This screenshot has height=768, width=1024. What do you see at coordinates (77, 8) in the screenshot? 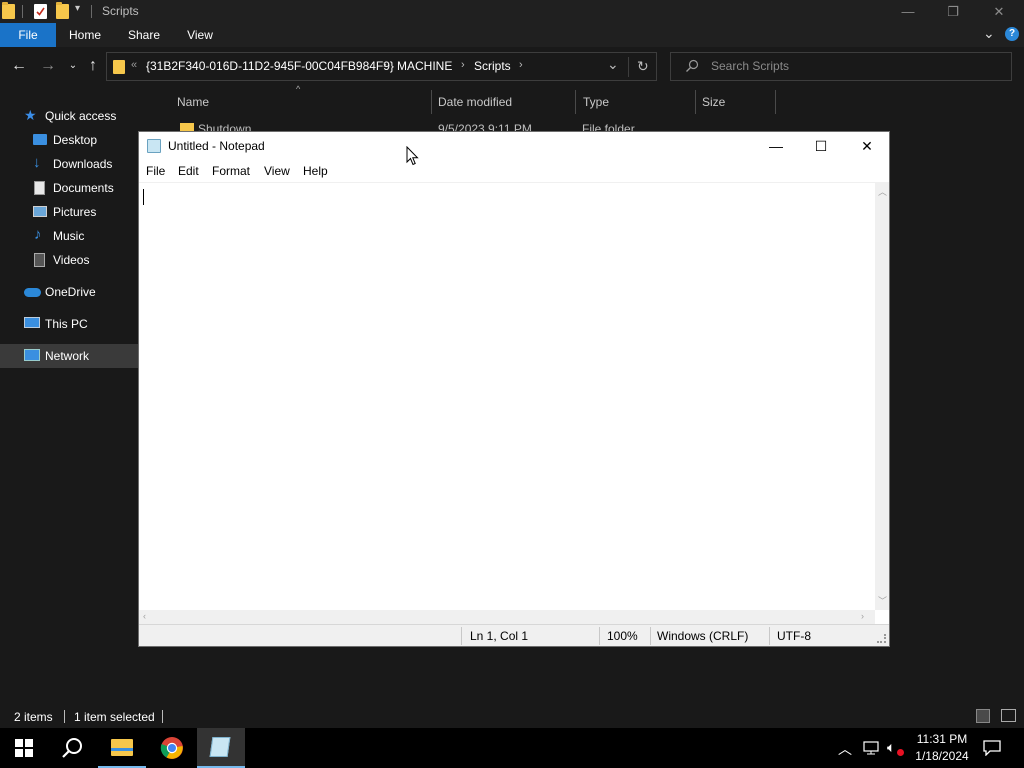
I see `qat-dropdown-icon: ▾` at bounding box center [77, 8].